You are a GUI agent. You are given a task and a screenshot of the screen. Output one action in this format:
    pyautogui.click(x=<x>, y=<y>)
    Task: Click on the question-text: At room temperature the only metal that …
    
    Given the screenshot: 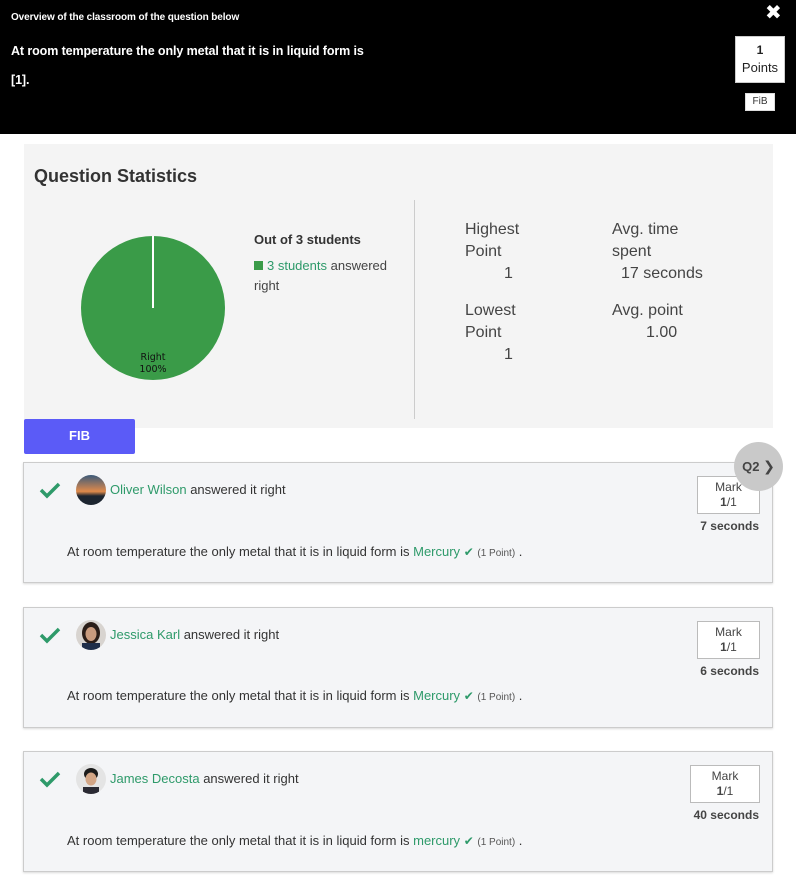 What is the action you would take?
    pyautogui.click(x=226, y=66)
    